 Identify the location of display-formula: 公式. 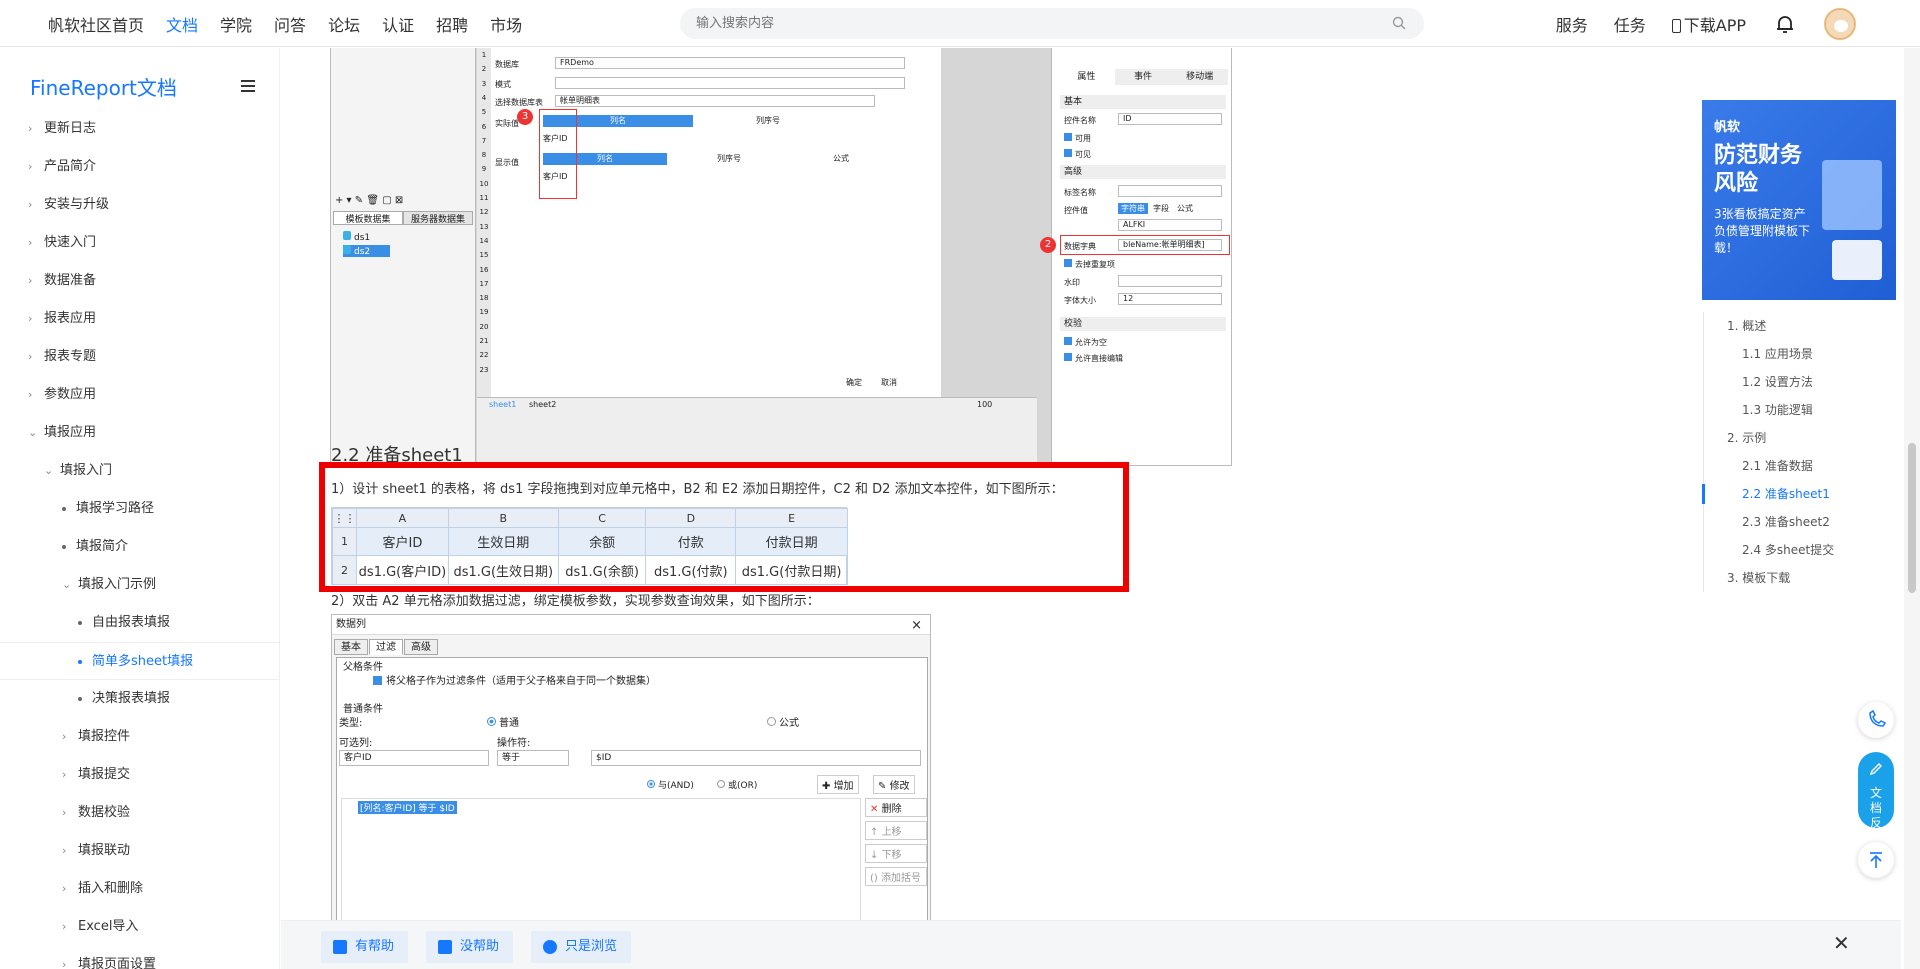
(841, 159).